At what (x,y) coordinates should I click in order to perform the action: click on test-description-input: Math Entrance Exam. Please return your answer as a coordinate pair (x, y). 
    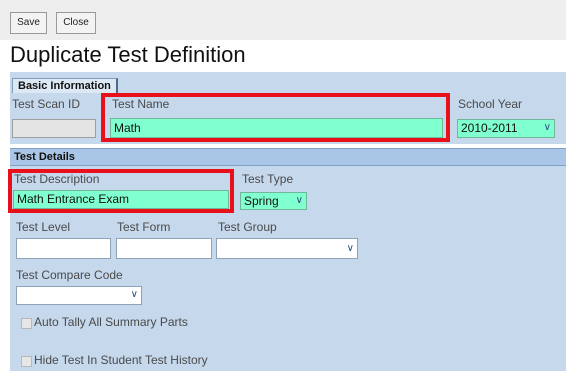
    Looking at the image, I should click on (121, 199).